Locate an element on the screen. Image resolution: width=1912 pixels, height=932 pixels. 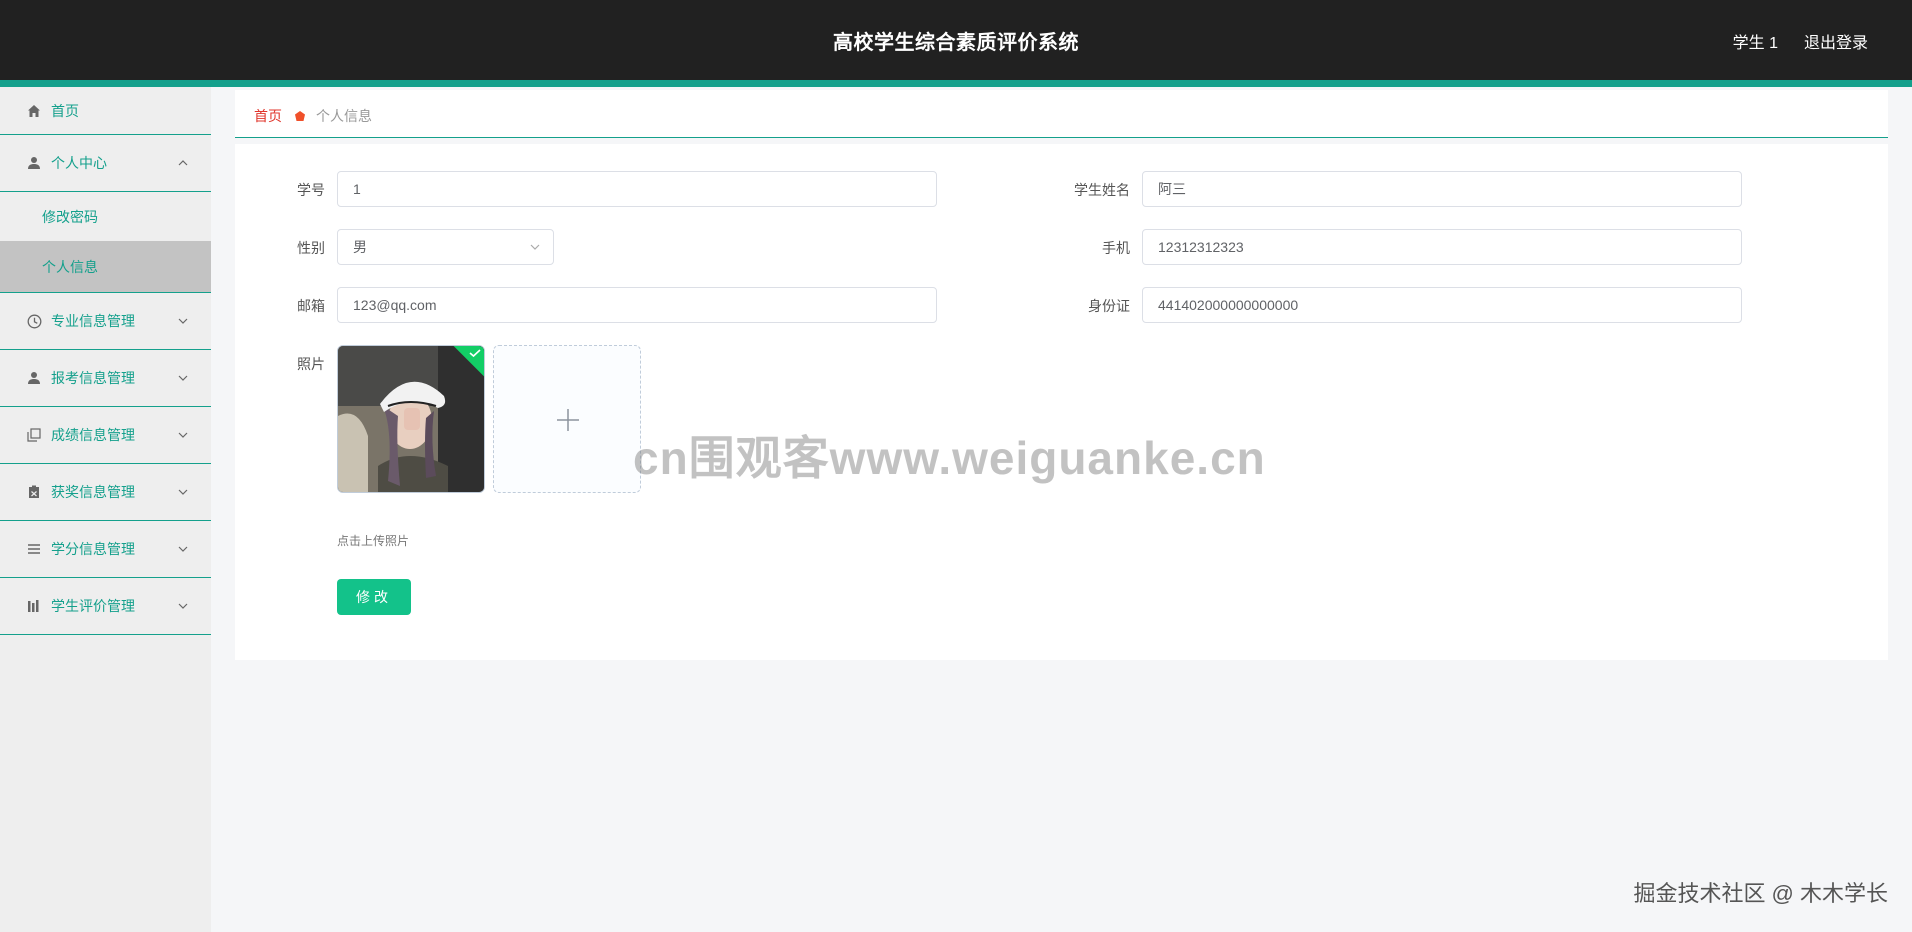
sidebar-item-scores: 成绩信息管理 is located at coordinates (105, 435).